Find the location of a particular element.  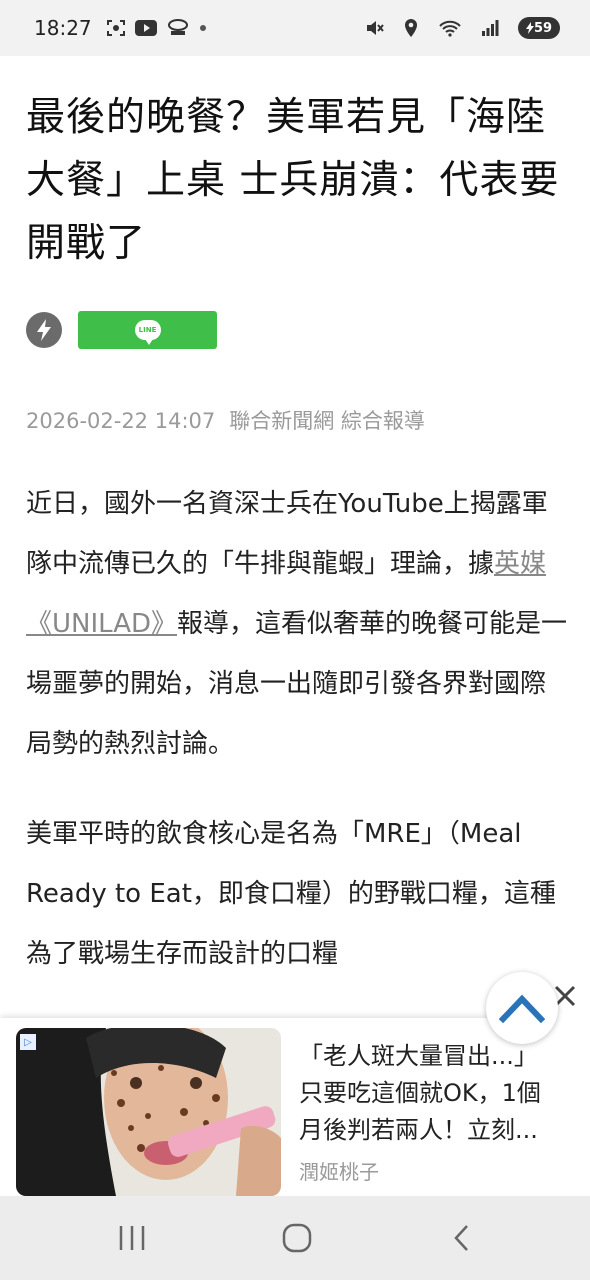

recent-apps-icon is located at coordinates (132, 1238).